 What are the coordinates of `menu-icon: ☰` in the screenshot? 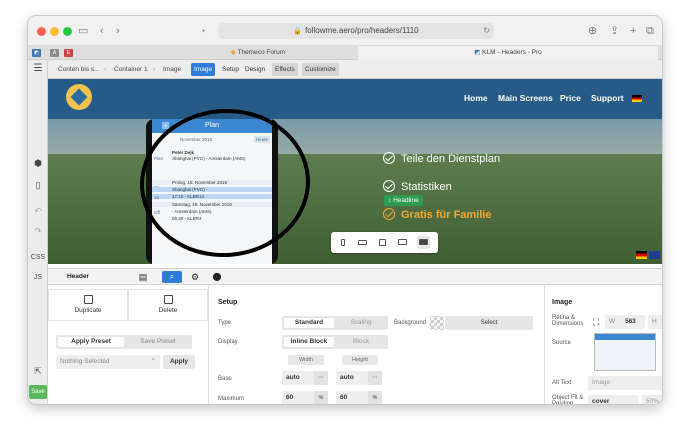 It's located at (38, 68).